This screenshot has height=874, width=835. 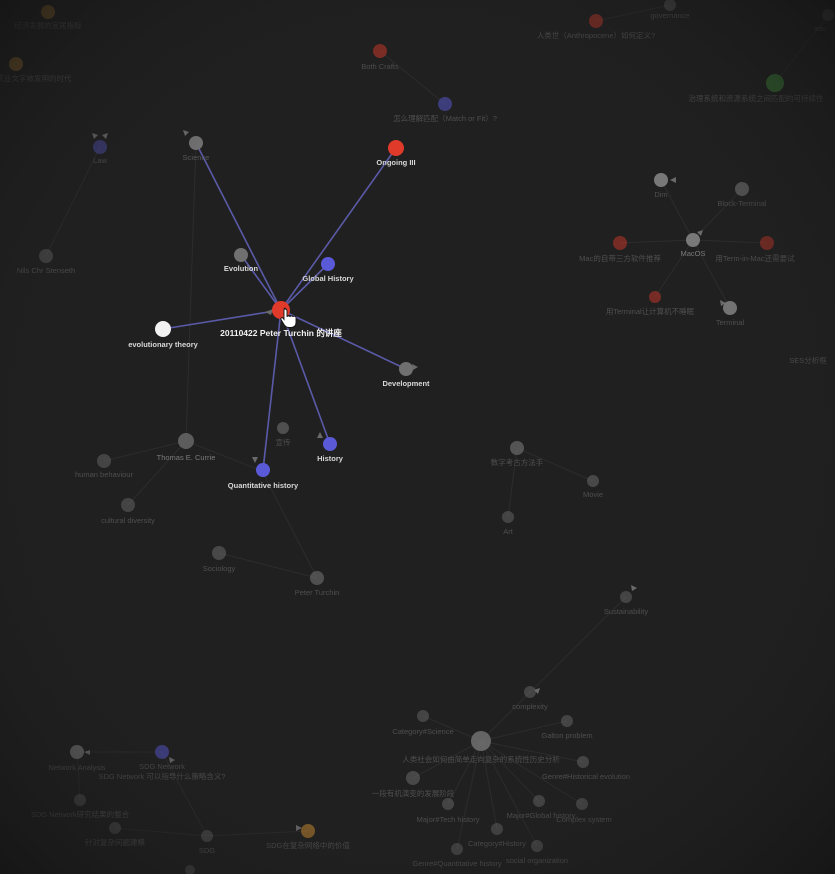 What do you see at coordinates (448, 811) in the screenshot?
I see `node: Major#Tech history` at bounding box center [448, 811].